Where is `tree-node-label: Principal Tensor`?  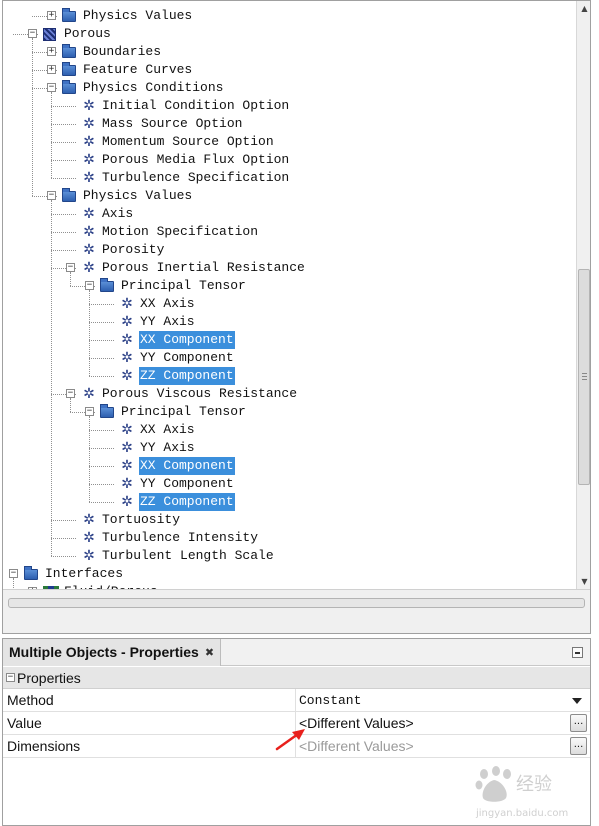 tree-node-label: Principal Tensor is located at coordinates (183, 411).